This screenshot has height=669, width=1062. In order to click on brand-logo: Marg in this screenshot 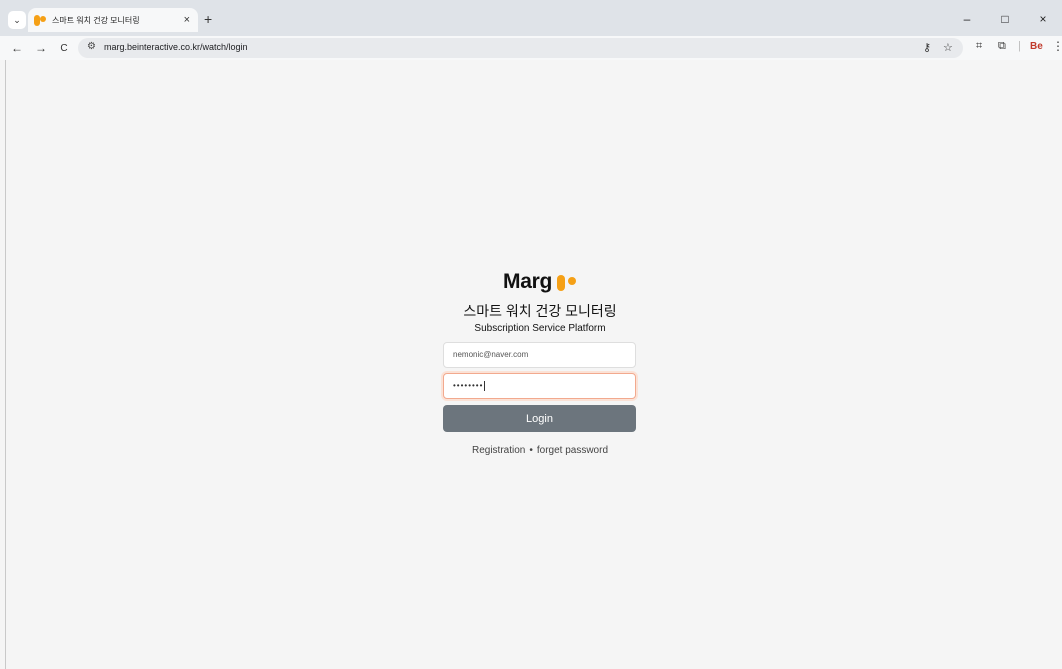, I will do `click(540, 282)`.